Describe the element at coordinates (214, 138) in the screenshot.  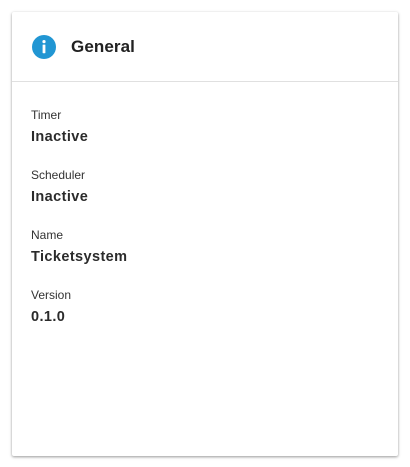
I see `field-timer: Timer Inactive` at that location.